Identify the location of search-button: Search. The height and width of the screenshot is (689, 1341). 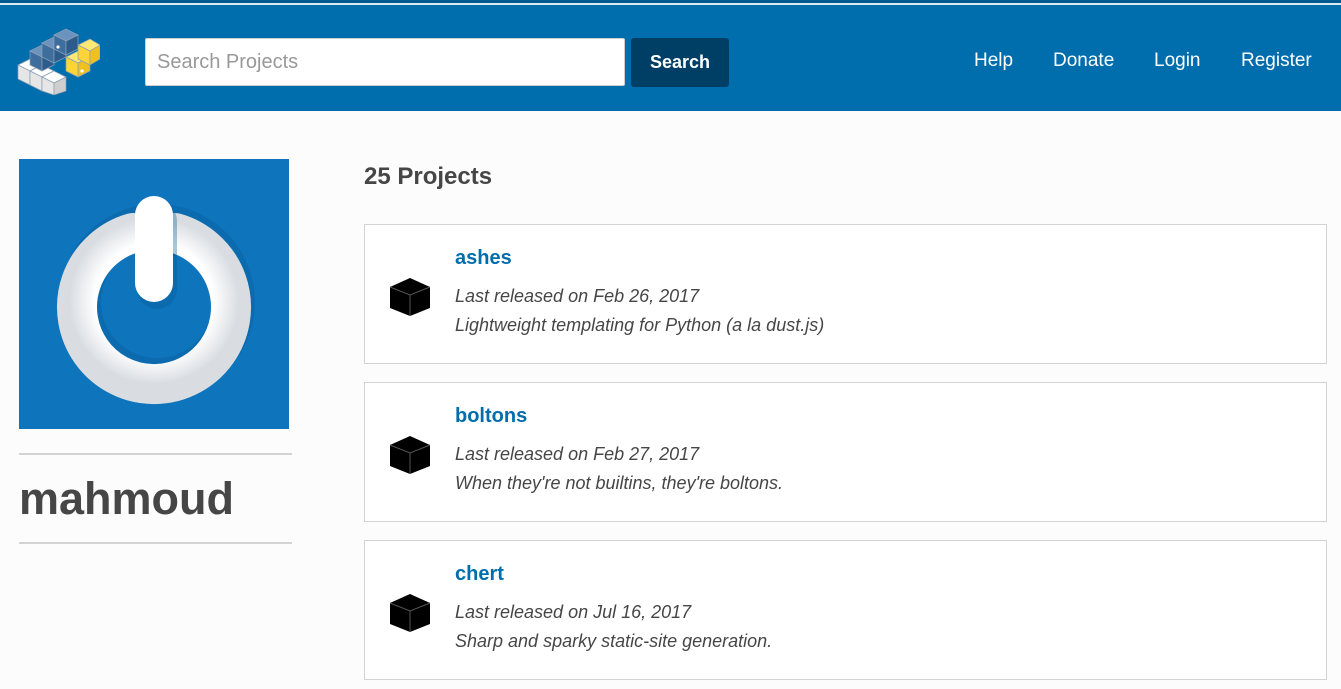
(680, 62).